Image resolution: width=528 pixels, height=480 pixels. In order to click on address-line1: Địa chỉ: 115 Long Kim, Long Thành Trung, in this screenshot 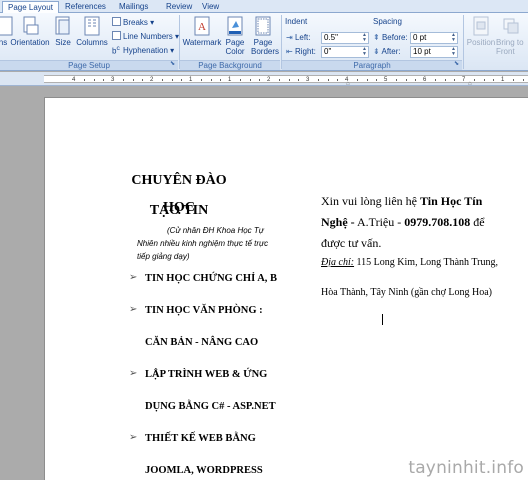, I will do `click(409, 262)`.